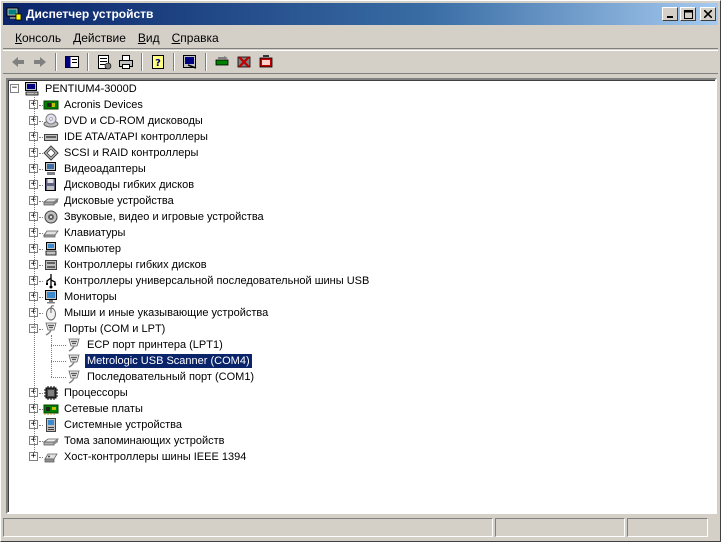 The width and height of the screenshot is (721, 542). I want to click on tree-category: Процессоры, so click(86, 393).